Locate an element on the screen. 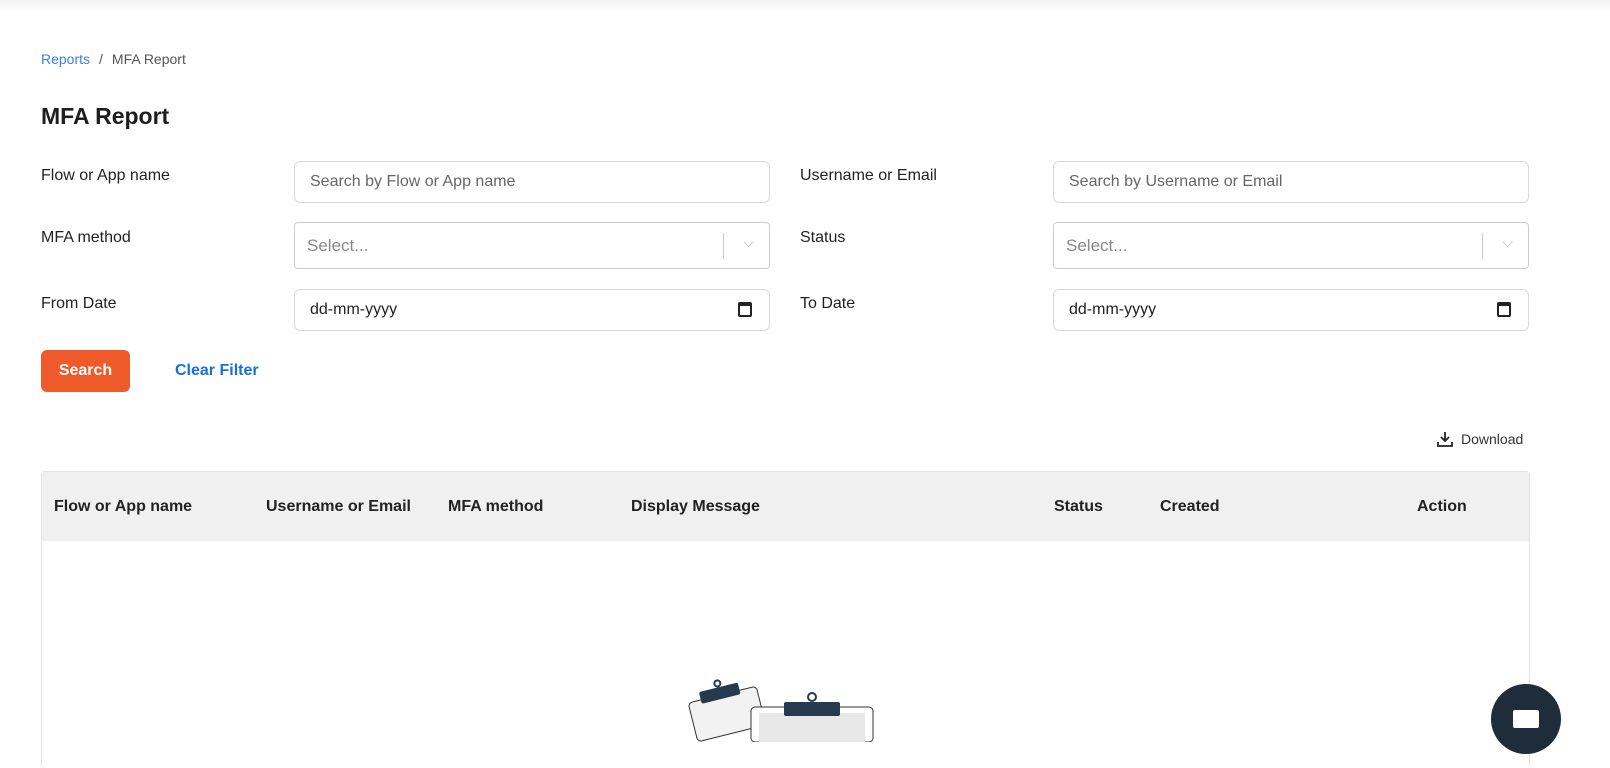 This screenshot has height=768, width=1610. user-search-input: Search by Username or Email is located at coordinates (1291, 182).